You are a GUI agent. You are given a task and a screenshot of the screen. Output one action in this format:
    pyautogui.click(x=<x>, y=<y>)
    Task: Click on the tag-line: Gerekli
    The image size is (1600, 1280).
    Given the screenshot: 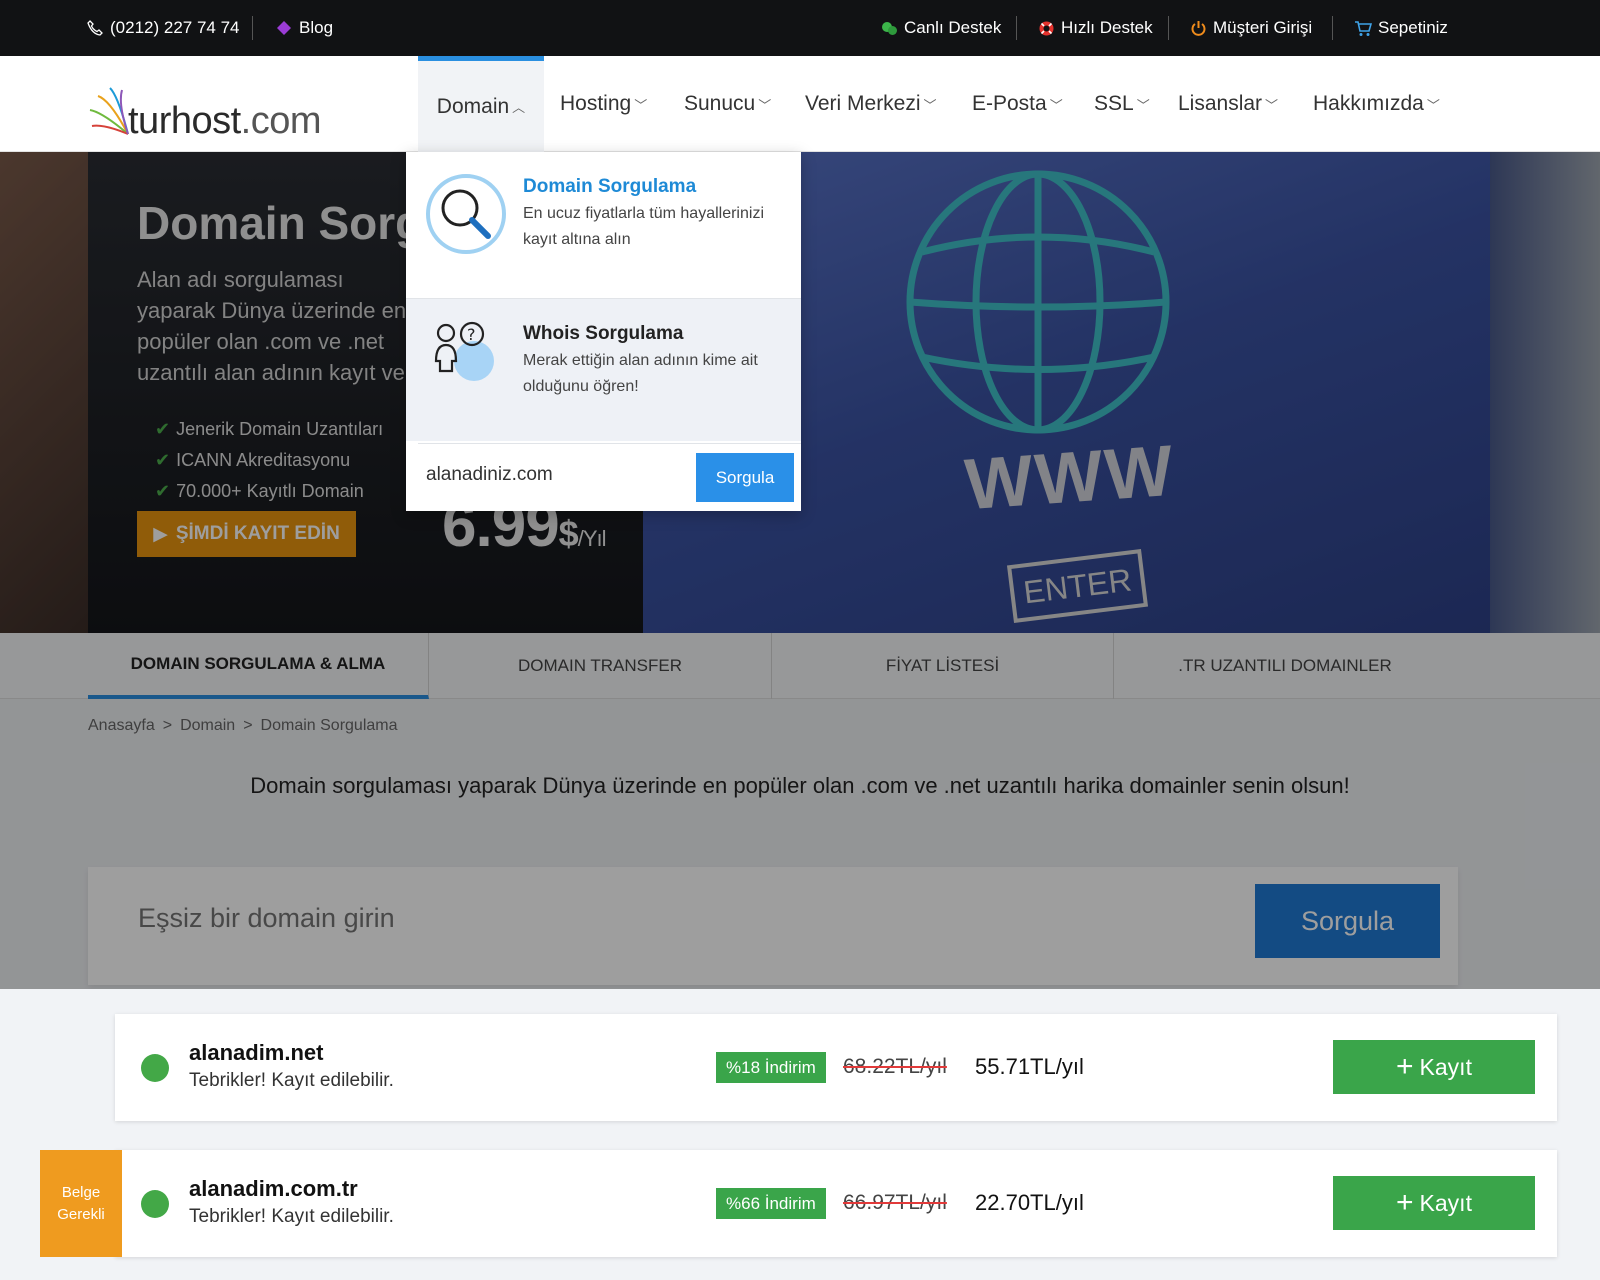 What is the action you would take?
    pyautogui.click(x=81, y=1214)
    